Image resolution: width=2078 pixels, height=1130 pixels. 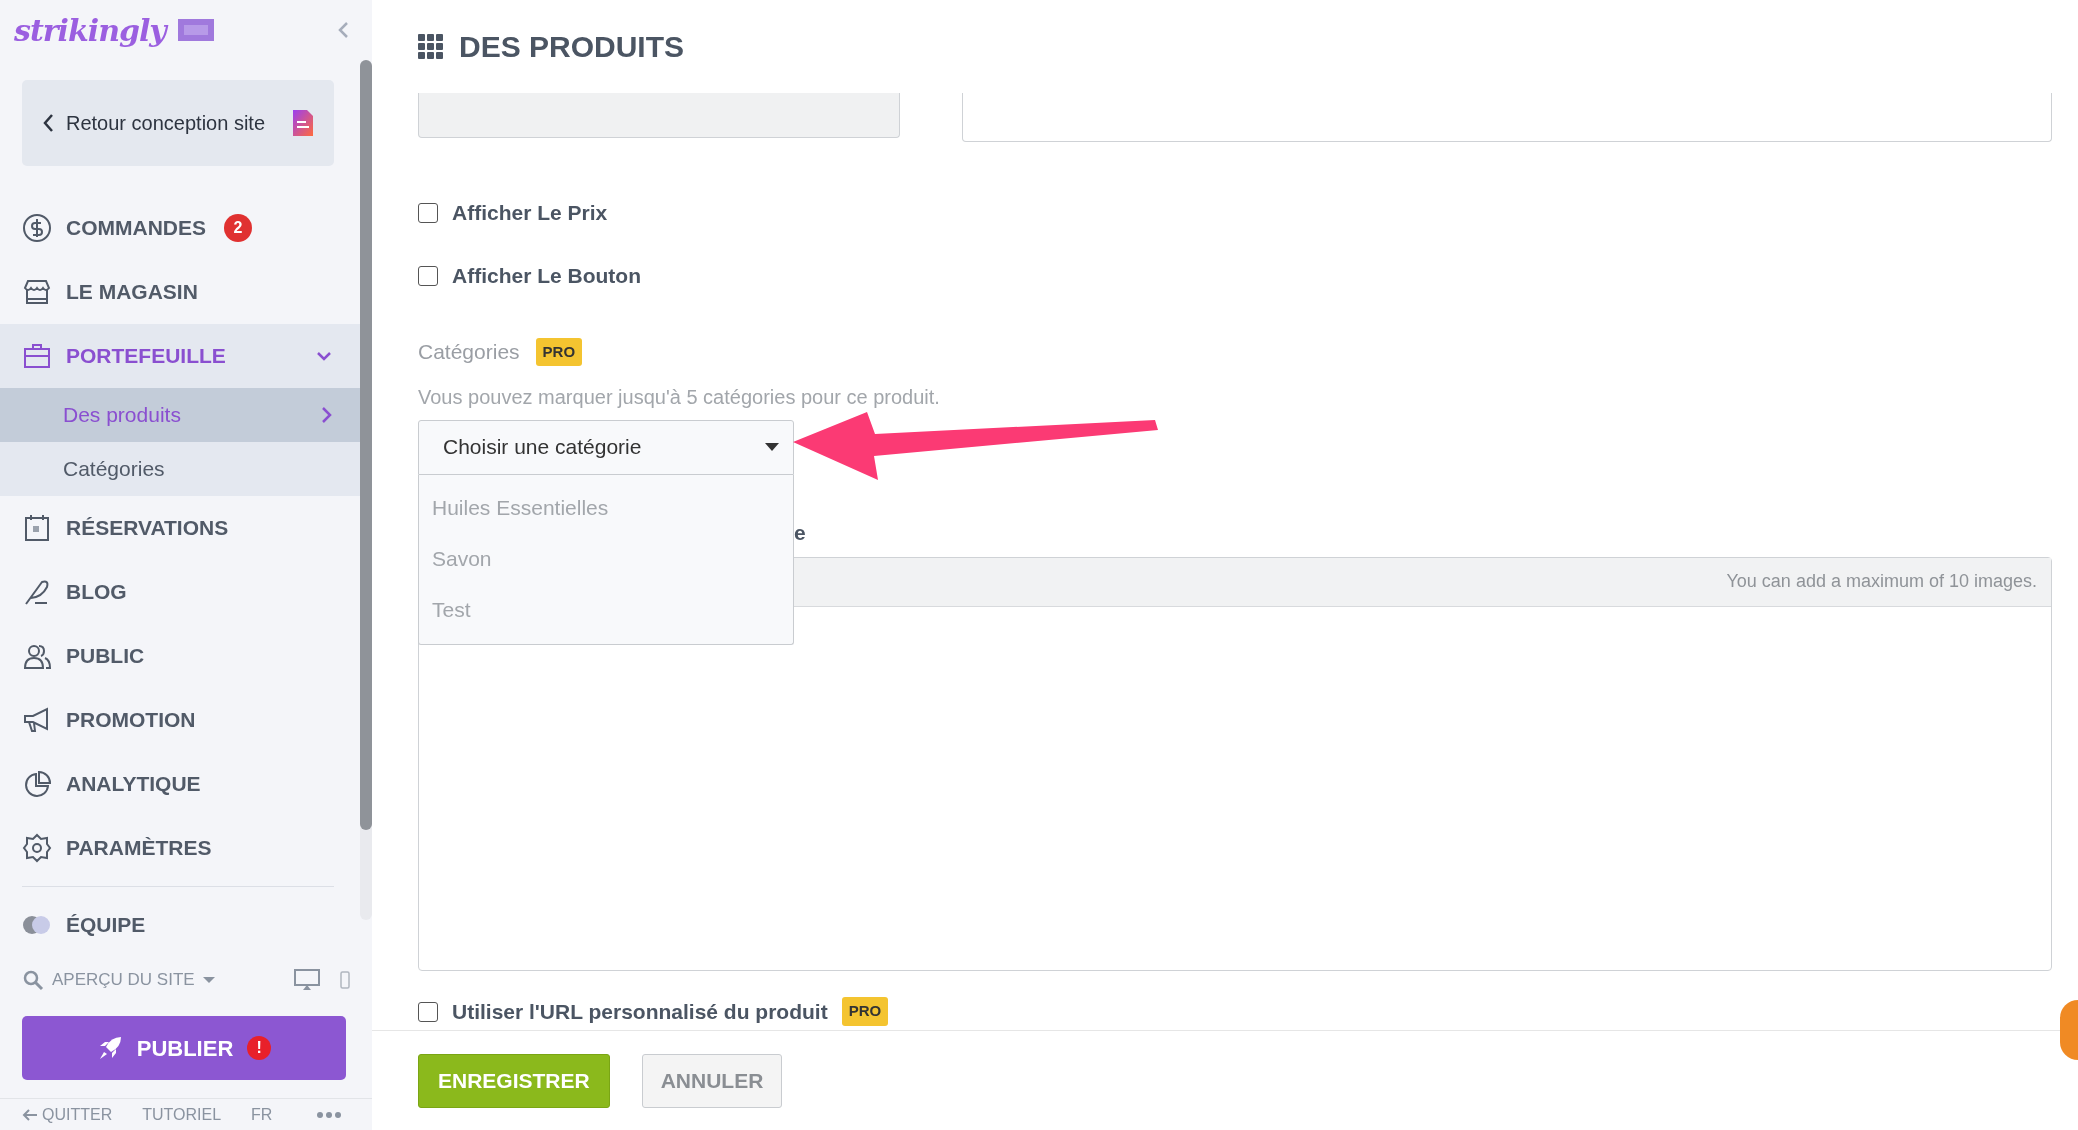 What do you see at coordinates (345, 980) in the screenshot?
I see `mobile-icon` at bounding box center [345, 980].